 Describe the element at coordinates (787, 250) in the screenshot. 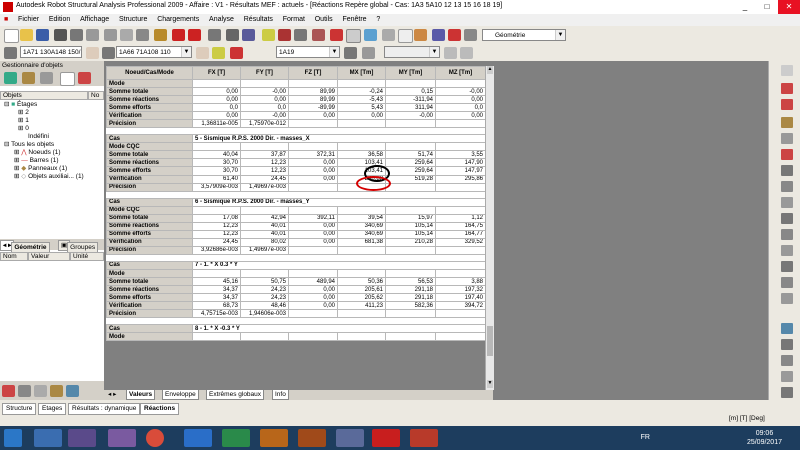

I see `rt-load-icon` at that location.